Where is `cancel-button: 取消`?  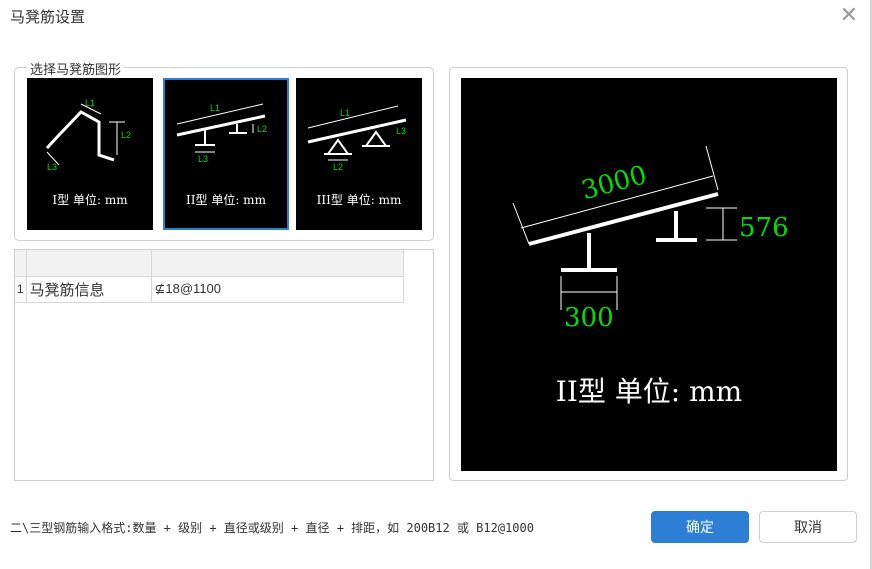 cancel-button: 取消 is located at coordinates (808, 527).